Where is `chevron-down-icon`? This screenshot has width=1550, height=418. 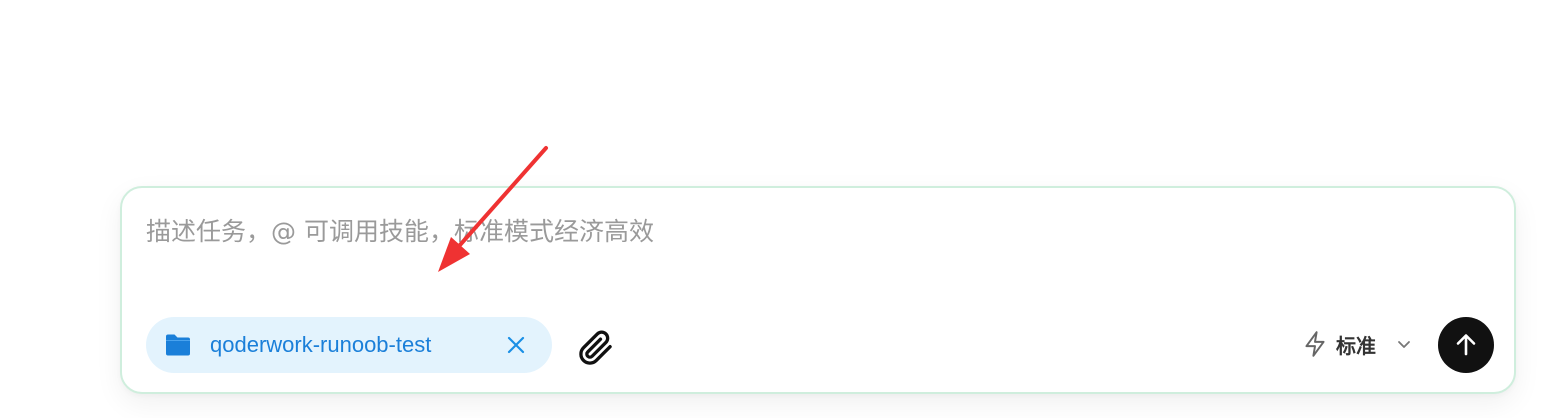 chevron-down-icon is located at coordinates (1404, 344).